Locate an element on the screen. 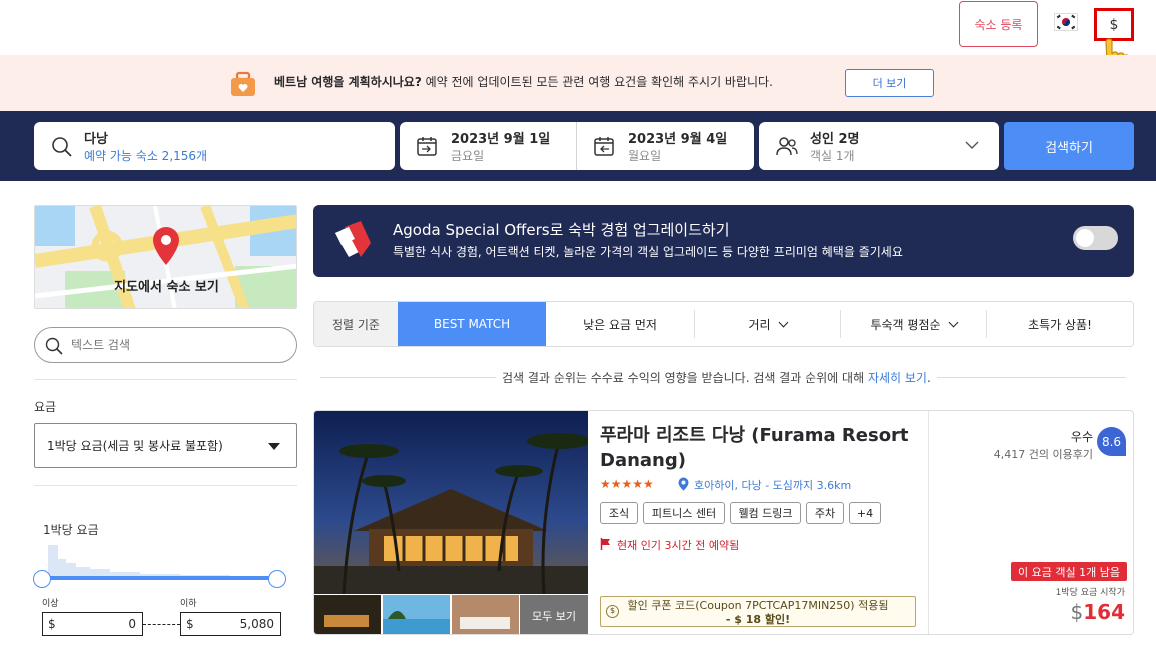 This screenshot has width=1156, height=647. search-button: 검색하기 is located at coordinates (1069, 146).